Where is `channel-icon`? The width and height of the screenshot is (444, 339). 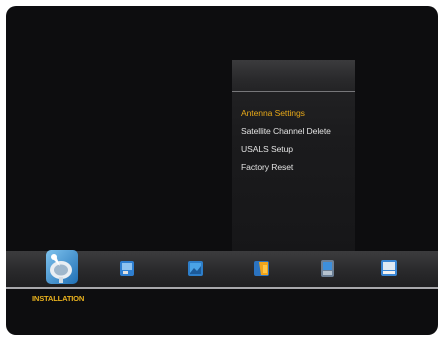
channel-icon is located at coordinates (127, 268).